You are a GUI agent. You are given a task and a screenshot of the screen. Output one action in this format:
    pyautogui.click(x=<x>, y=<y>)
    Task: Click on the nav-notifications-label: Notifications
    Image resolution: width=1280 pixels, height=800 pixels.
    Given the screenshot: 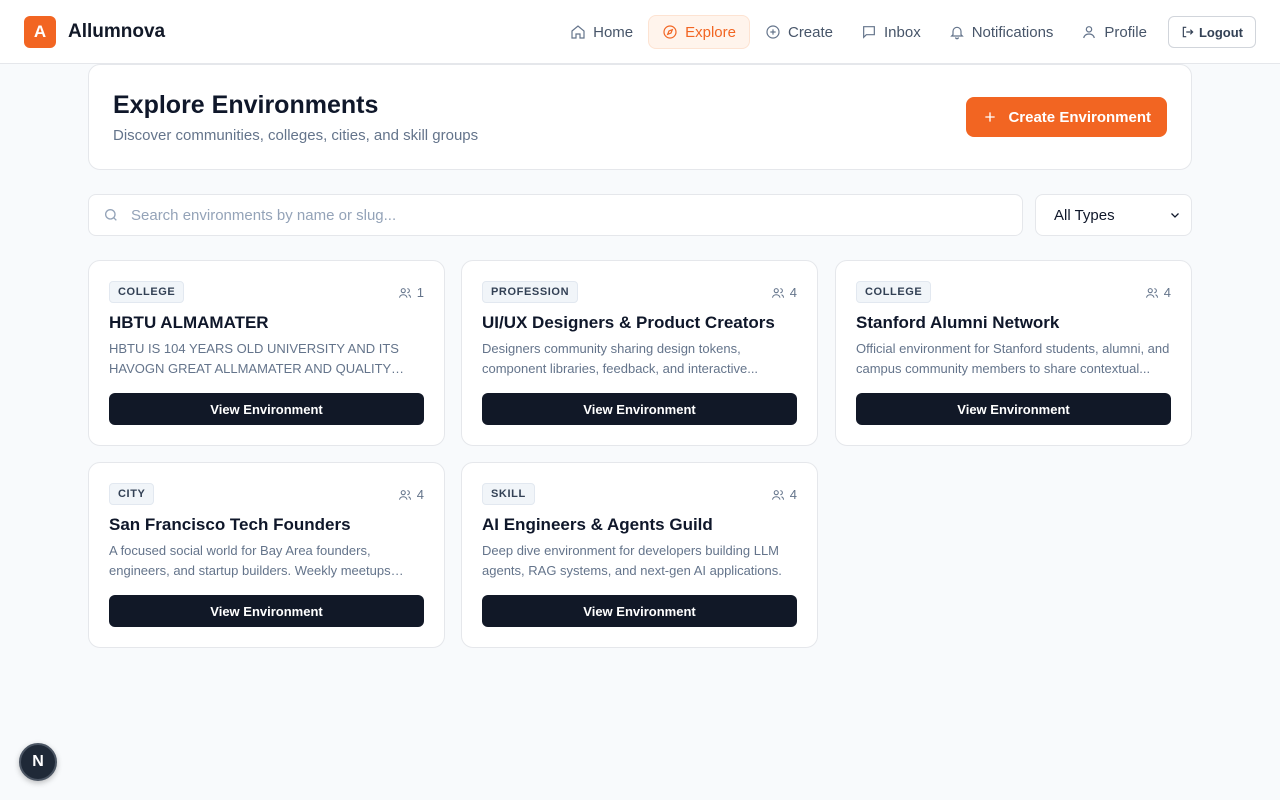 What is the action you would take?
    pyautogui.click(x=1012, y=32)
    